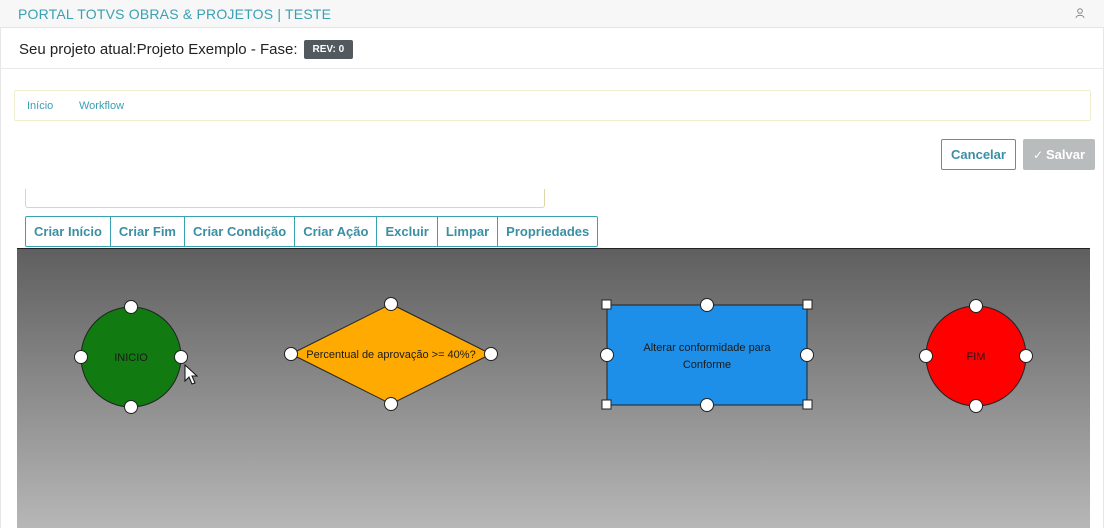 The height and width of the screenshot is (528, 1104). I want to click on condition-node: Percentual de aprovação >= 40%?, so click(391, 354).